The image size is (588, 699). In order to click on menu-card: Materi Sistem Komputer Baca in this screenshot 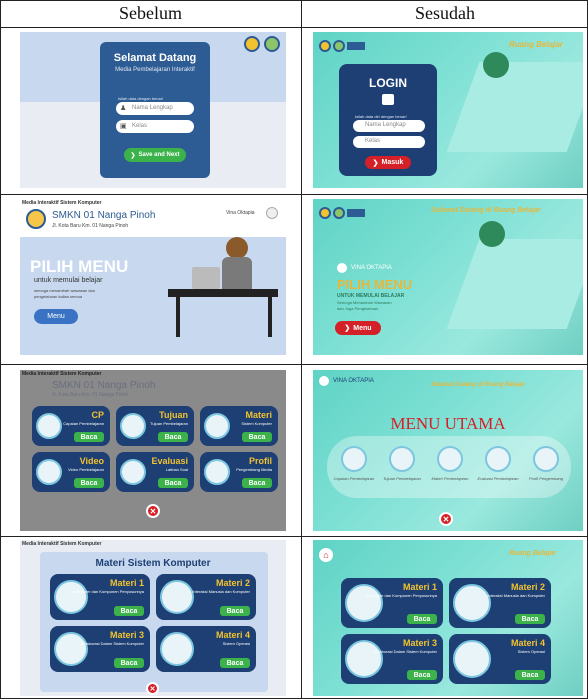, I will do `click(239, 426)`.